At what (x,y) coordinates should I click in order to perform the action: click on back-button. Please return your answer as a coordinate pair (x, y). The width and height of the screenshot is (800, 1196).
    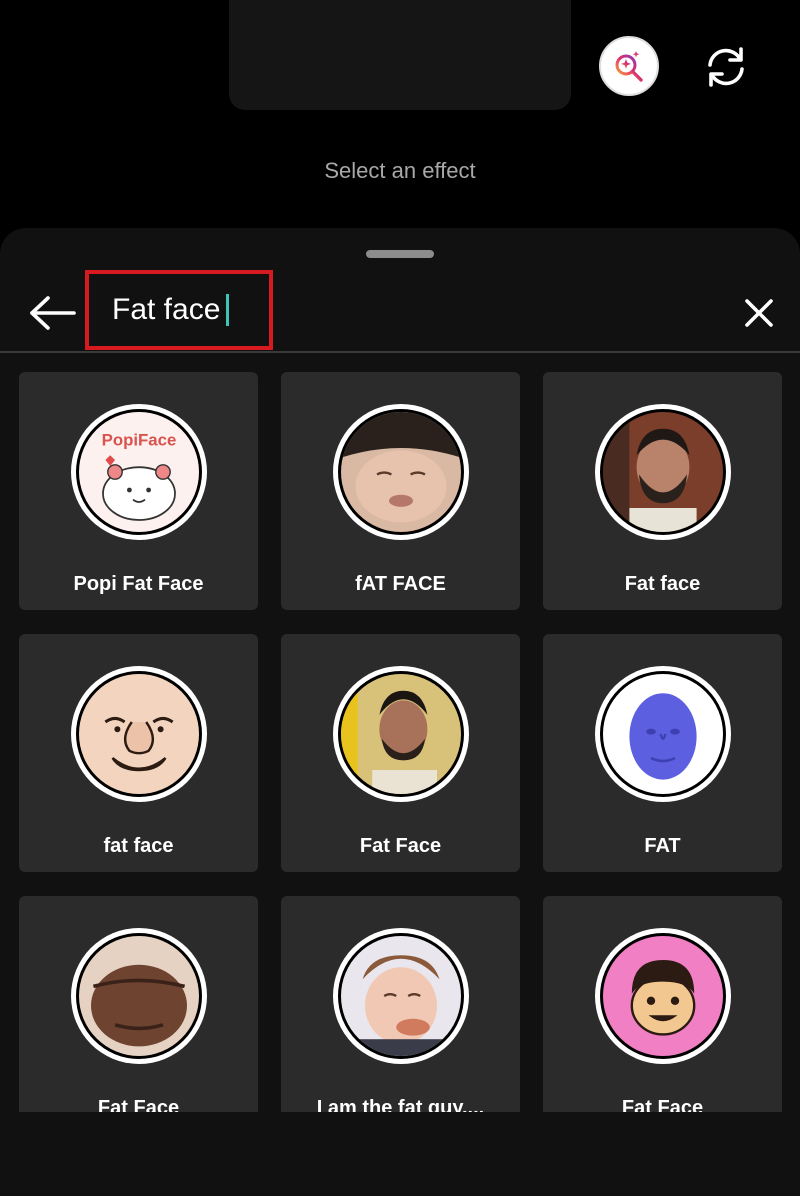
    Looking at the image, I should click on (52, 313).